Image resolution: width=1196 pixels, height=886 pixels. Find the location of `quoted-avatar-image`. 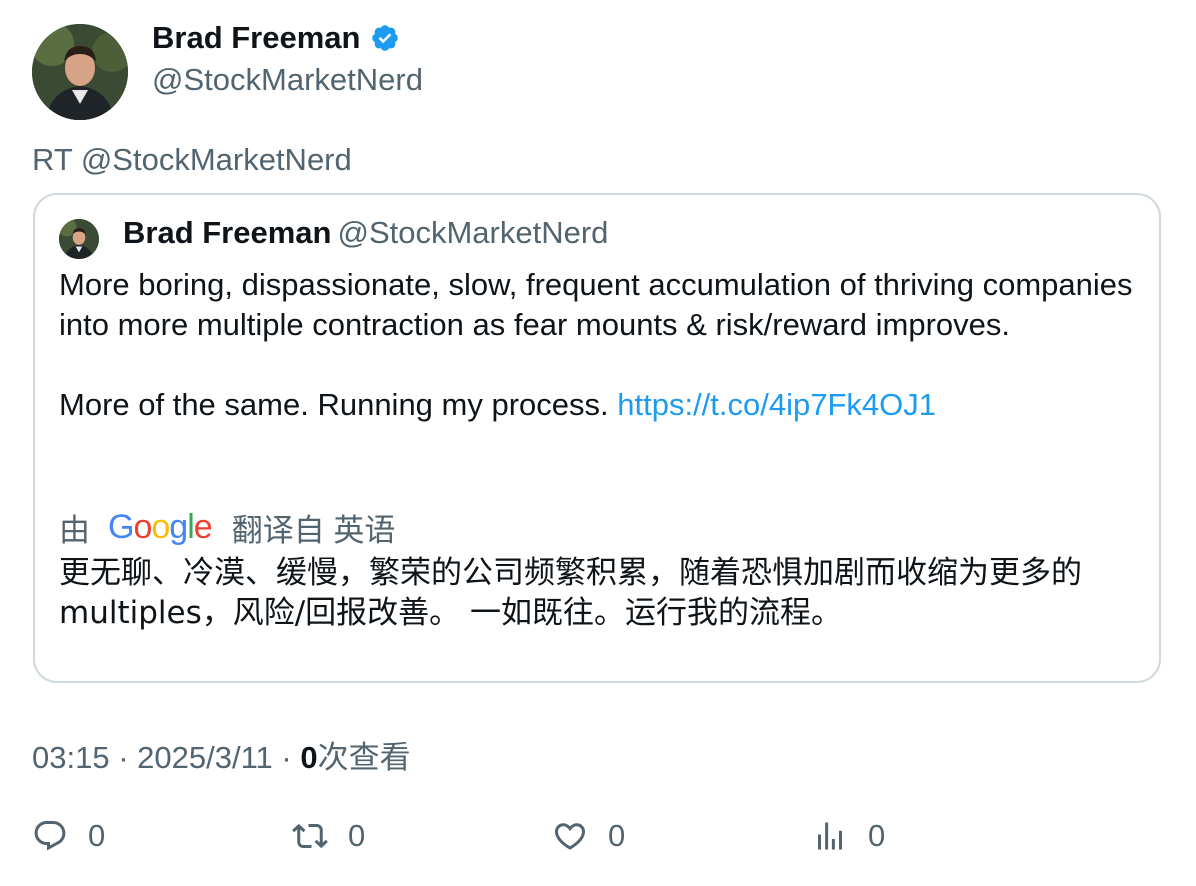

quoted-avatar-image is located at coordinates (79, 239).